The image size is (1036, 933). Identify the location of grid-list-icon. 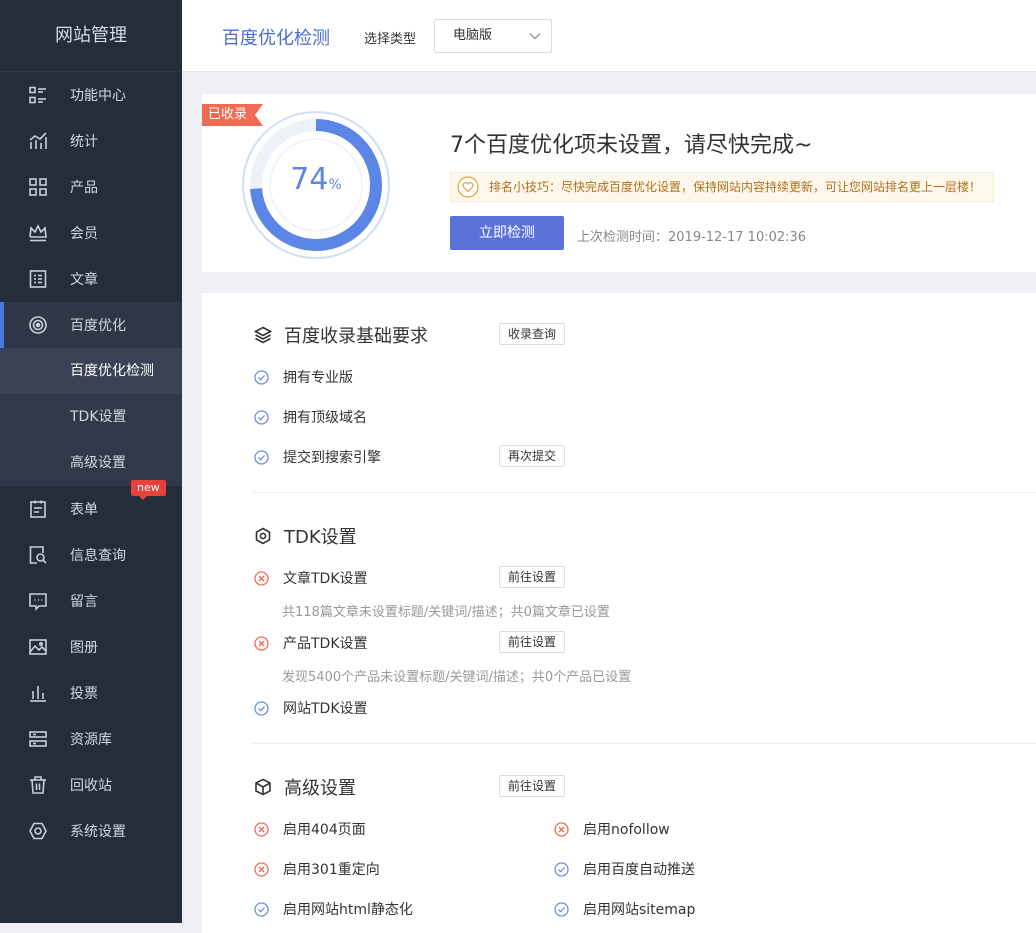
(37, 95).